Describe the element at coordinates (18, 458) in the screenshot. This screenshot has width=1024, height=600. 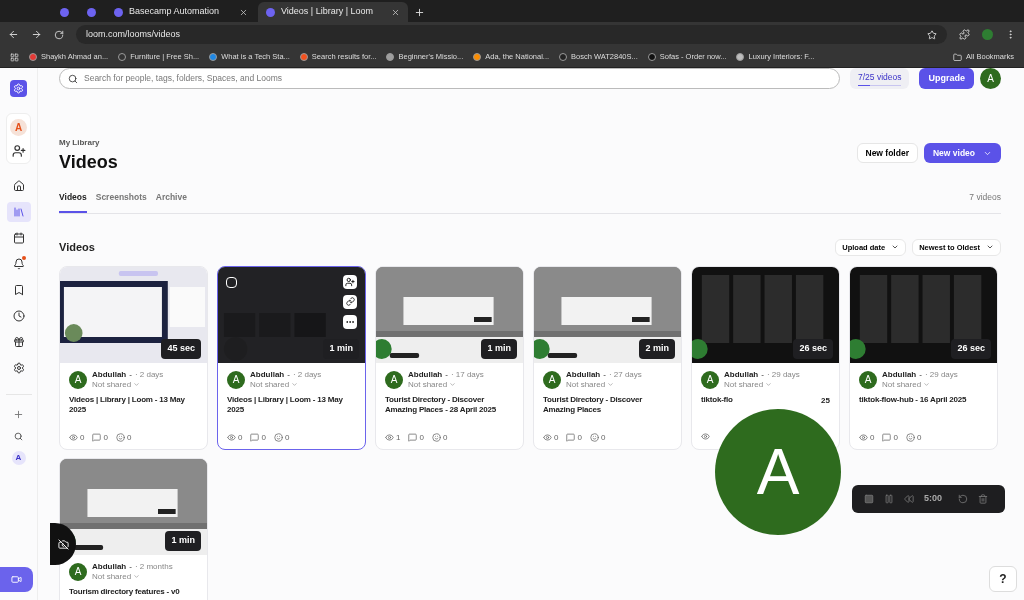
I see `user-avatar: A` at that location.